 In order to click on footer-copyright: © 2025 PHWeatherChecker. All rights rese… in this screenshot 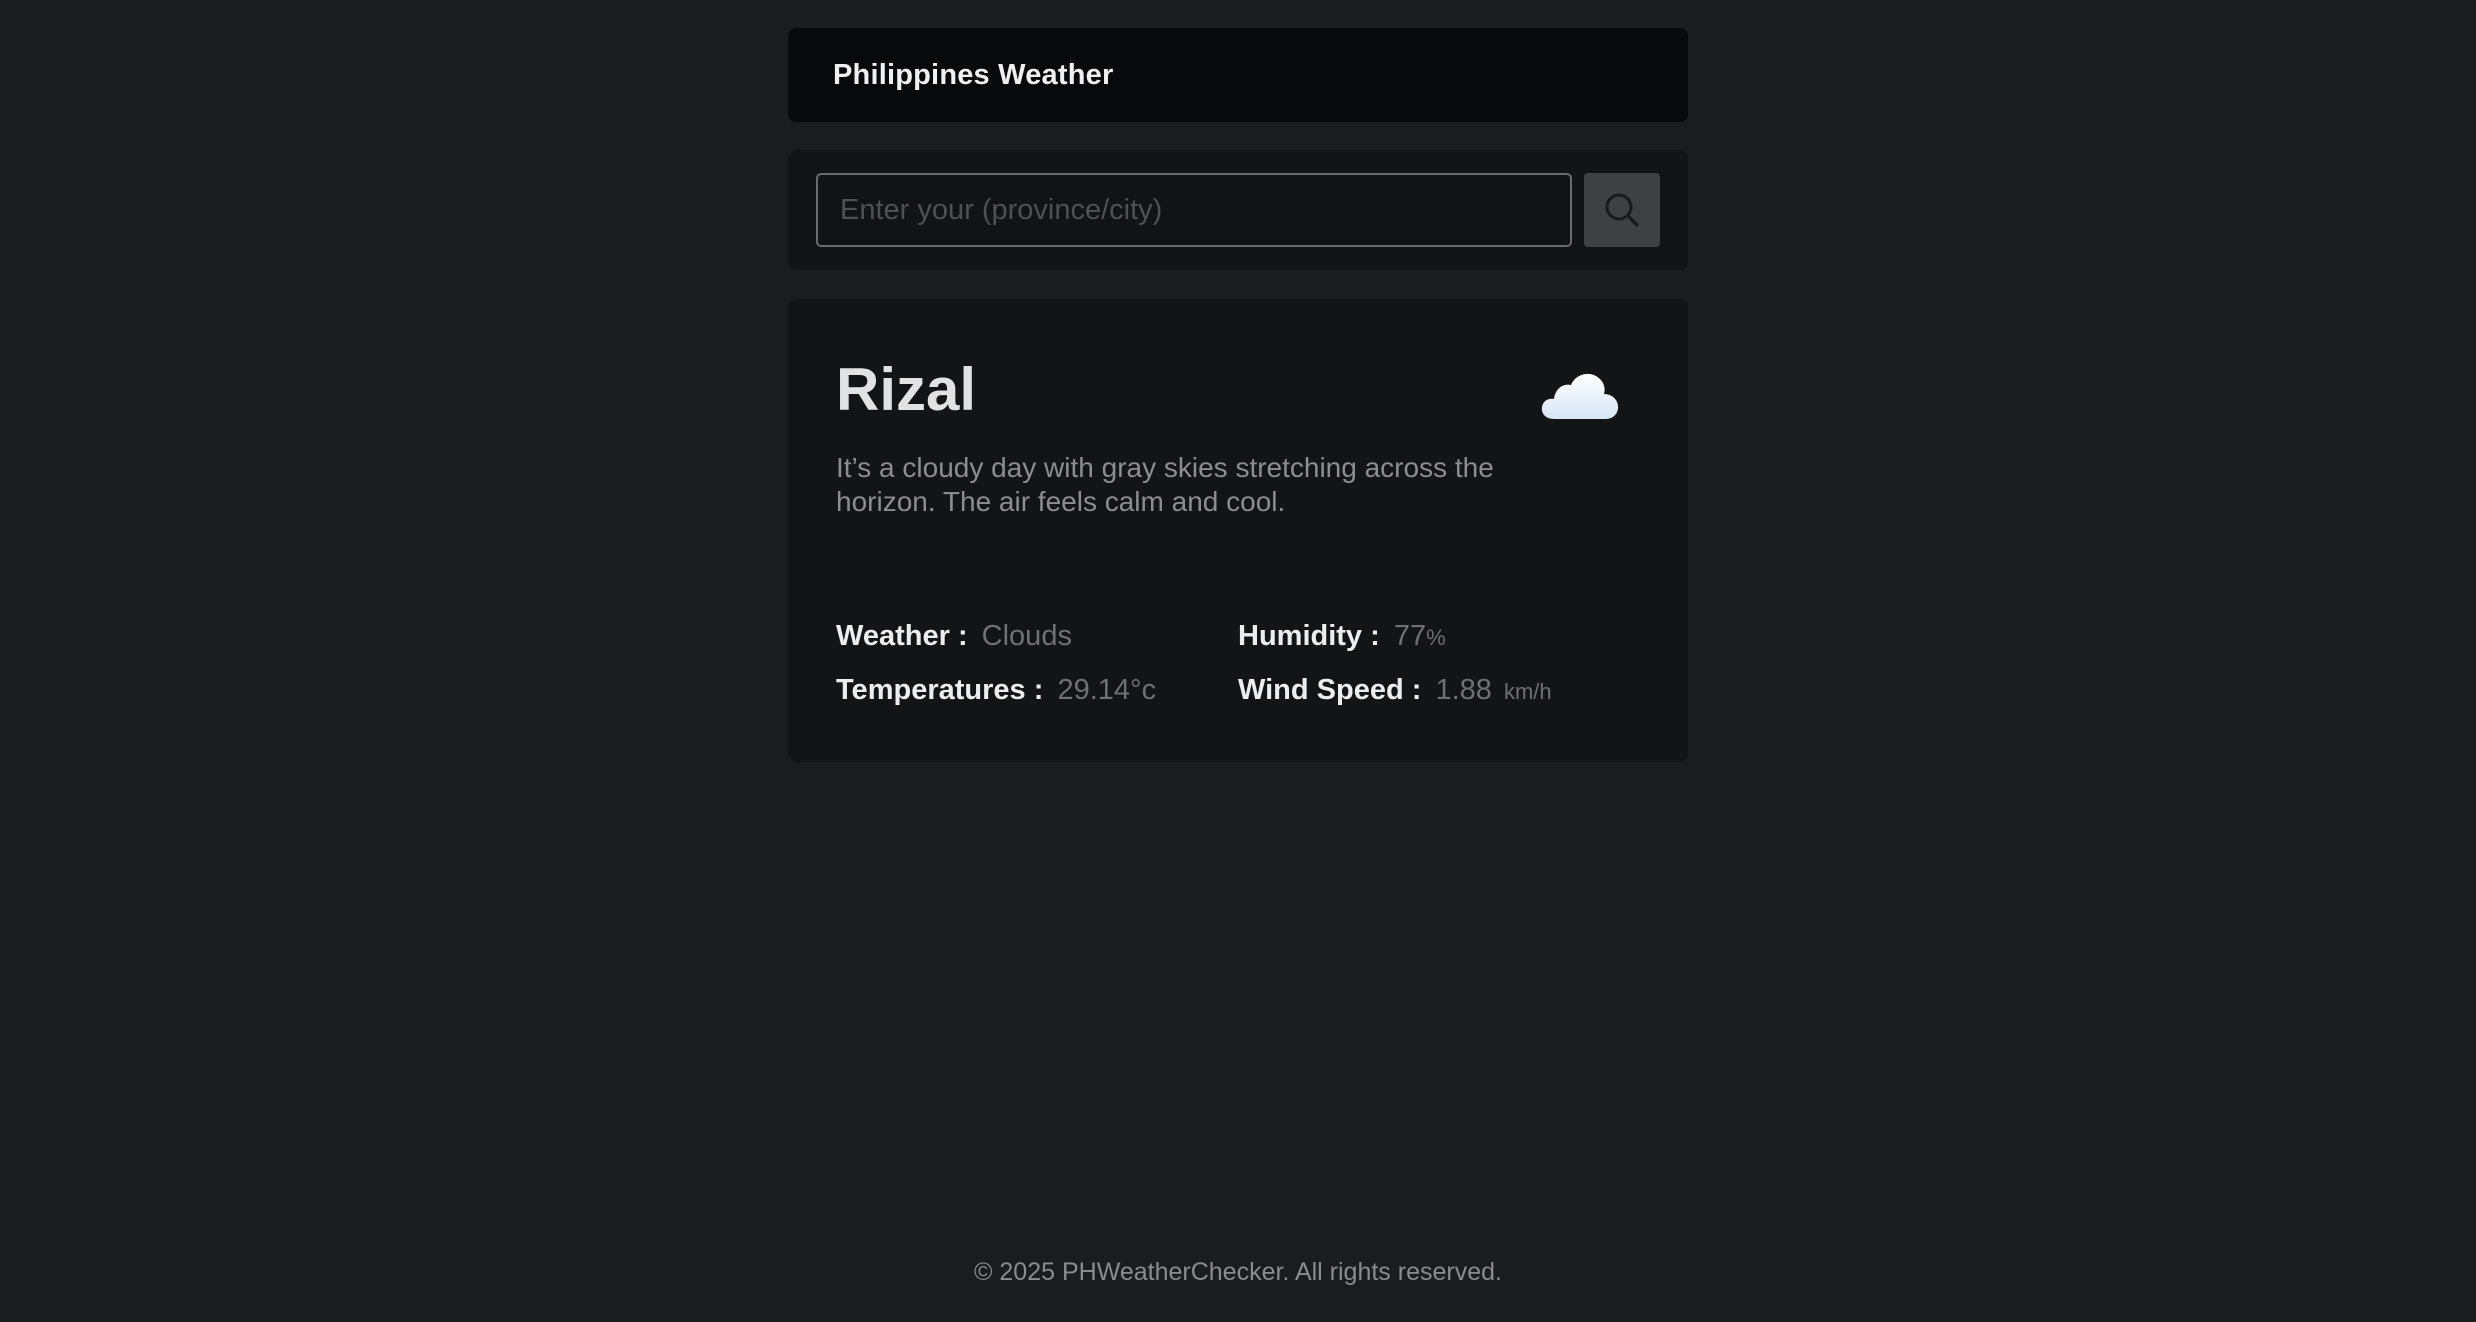, I will do `click(1238, 1272)`.